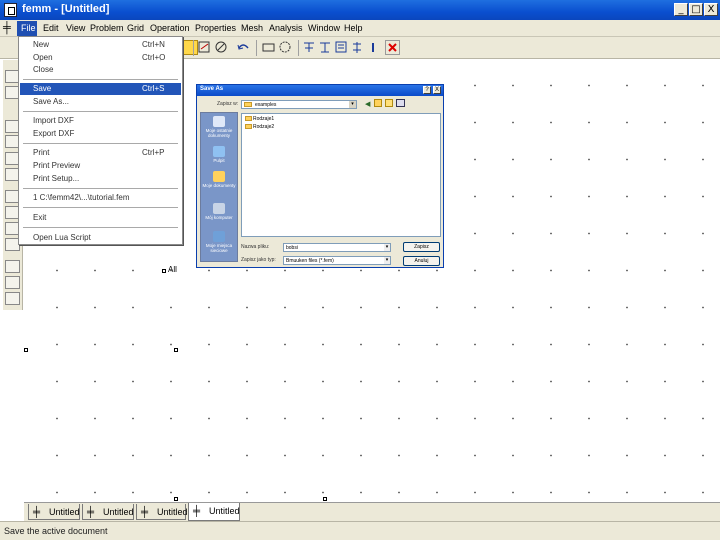 The height and width of the screenshot is (540, 720). What do you see at coordinates (215, 28) in the screenshot?
I see `menu-properties: Properties` at bounding box center [215, 28].